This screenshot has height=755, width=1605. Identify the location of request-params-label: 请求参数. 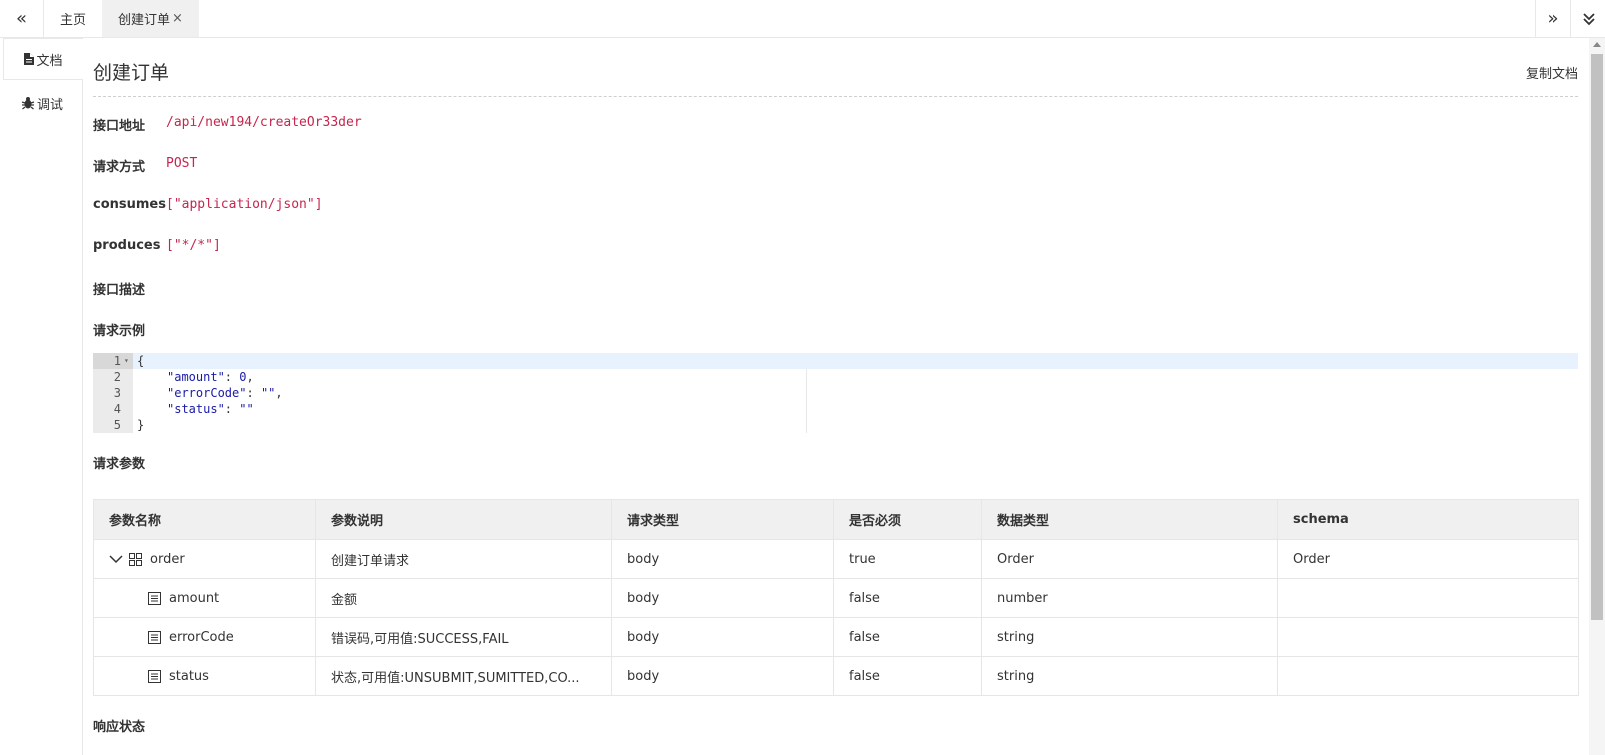
(119, 464).